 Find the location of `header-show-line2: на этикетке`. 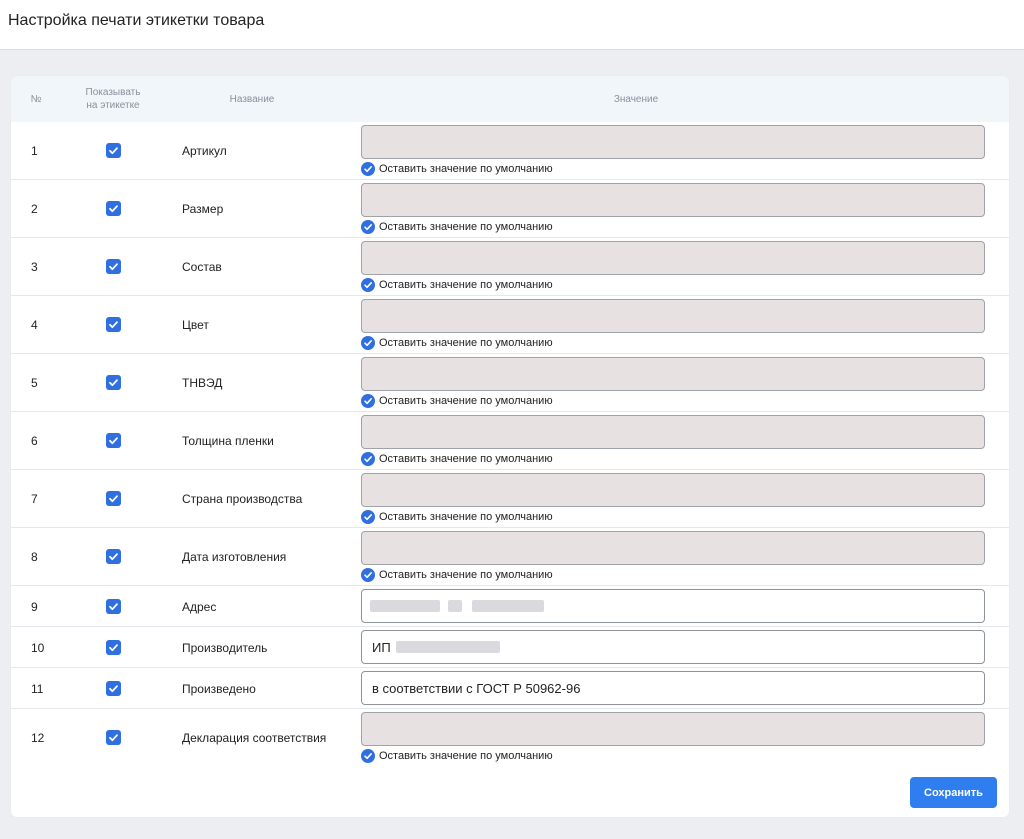

header-show-line2: на этикетке is located at coordinates (113, 105).